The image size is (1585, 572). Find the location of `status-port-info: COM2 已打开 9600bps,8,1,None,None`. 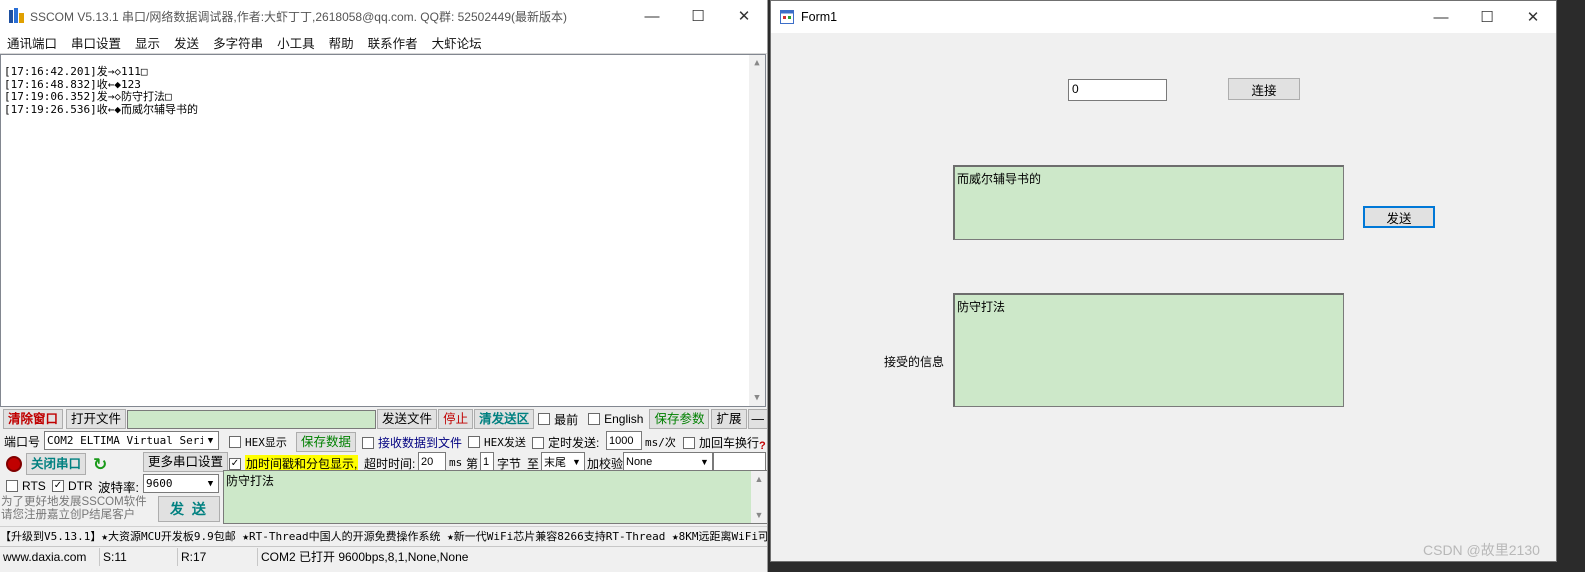

status-port-info: COM2 已打开 9600bps,8,1,None,None is located at coordinates (365, 556).